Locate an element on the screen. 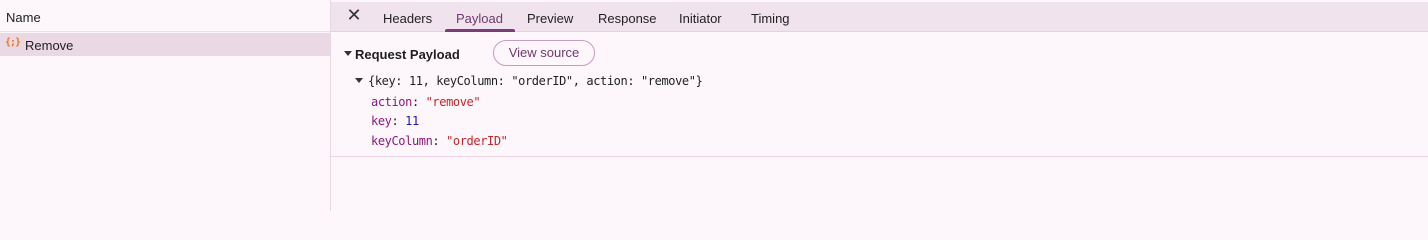 The height and width of the screenshot is (240, 1428). property-value: "remove" is located at coordinates (453, 102).